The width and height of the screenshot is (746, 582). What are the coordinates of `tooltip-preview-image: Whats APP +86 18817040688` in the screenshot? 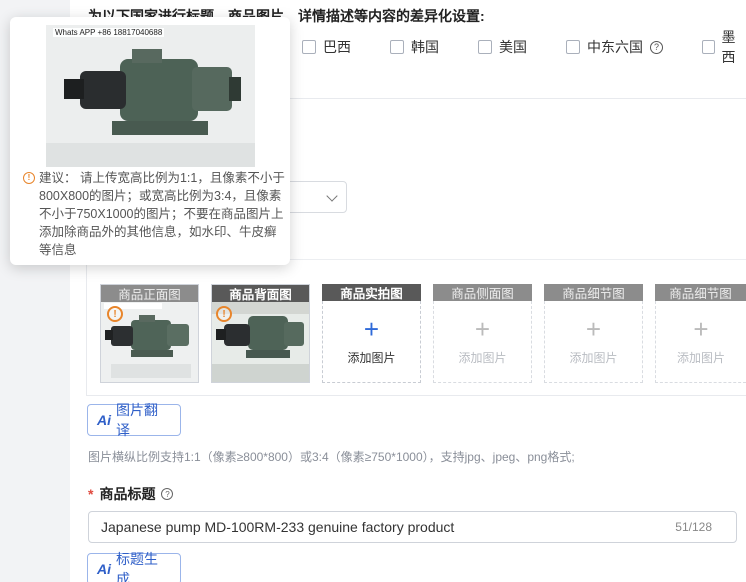 It's located at (150, 96).